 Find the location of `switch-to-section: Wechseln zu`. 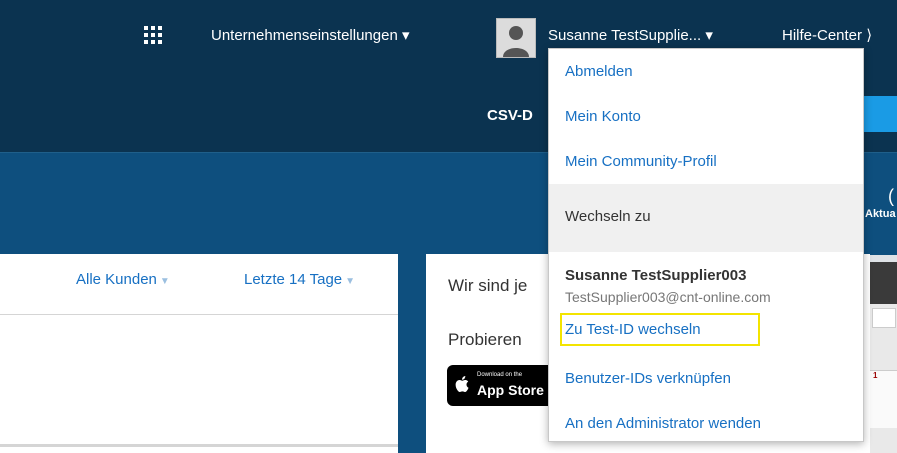

switch-to-section: Wechseln zu is located at coordinates (706, 218).